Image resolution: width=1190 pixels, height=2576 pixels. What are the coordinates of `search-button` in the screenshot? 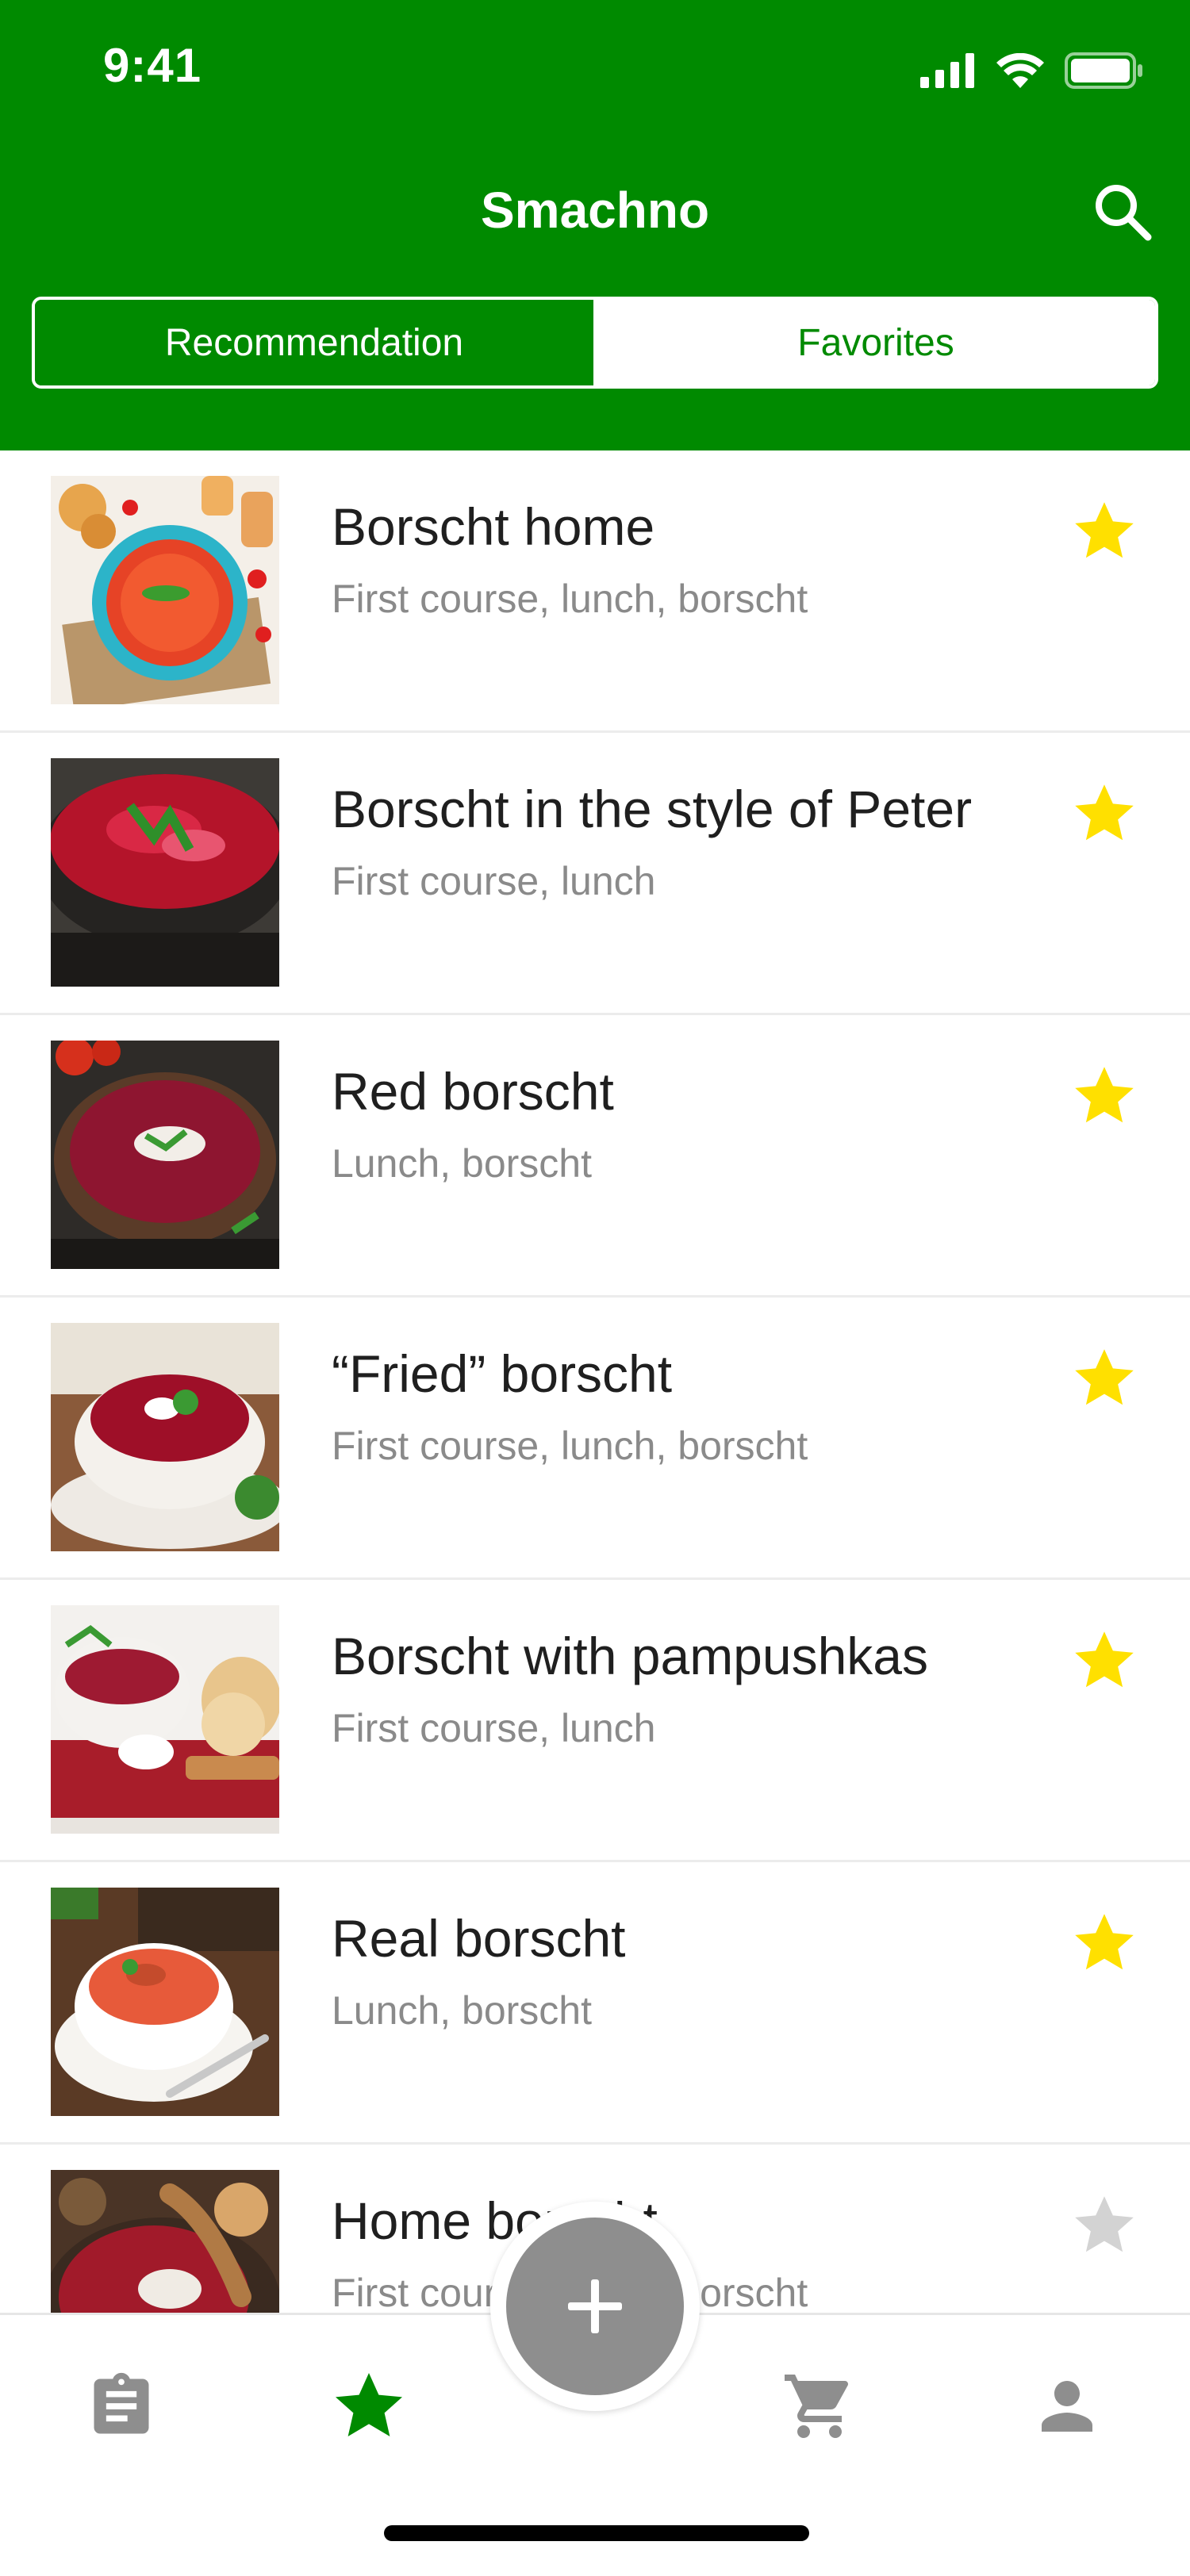 It's located at (1122, 211).